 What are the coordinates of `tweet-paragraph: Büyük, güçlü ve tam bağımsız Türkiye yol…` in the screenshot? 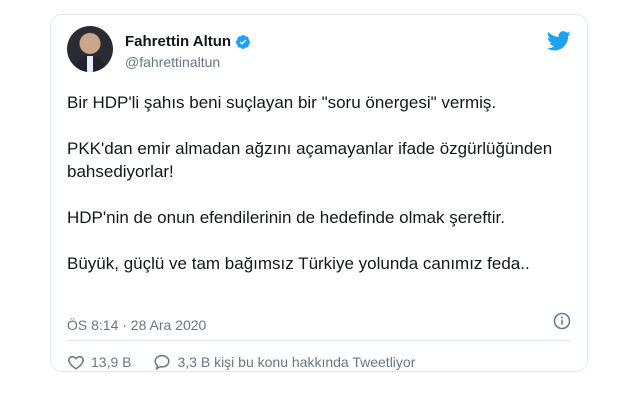 It's located at (298, 263).